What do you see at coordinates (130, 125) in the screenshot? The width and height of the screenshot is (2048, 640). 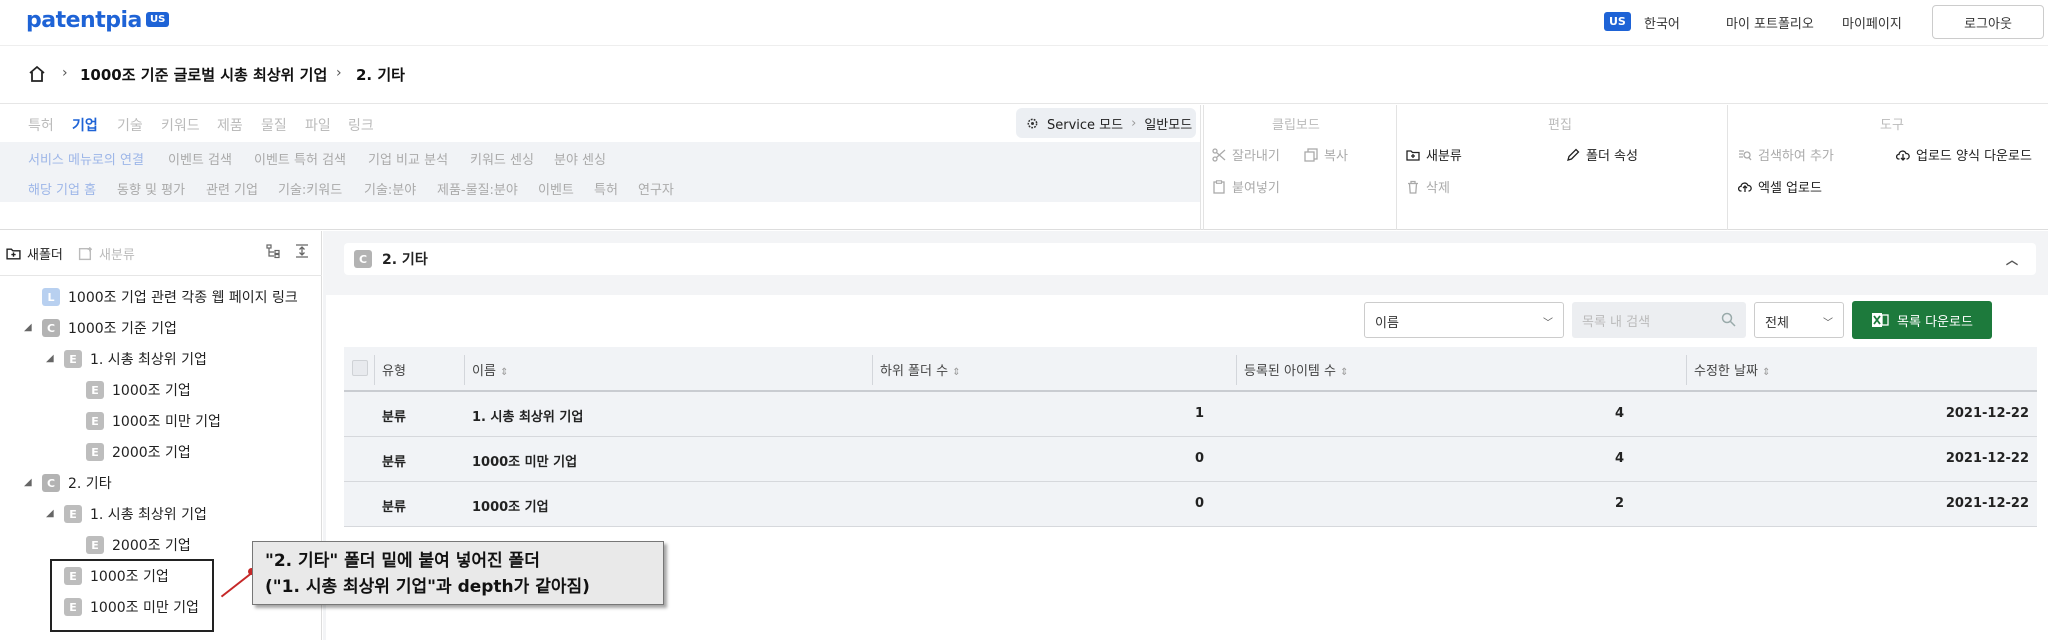 I see `tab-technology: 기술` at bounding box center [130, 125].